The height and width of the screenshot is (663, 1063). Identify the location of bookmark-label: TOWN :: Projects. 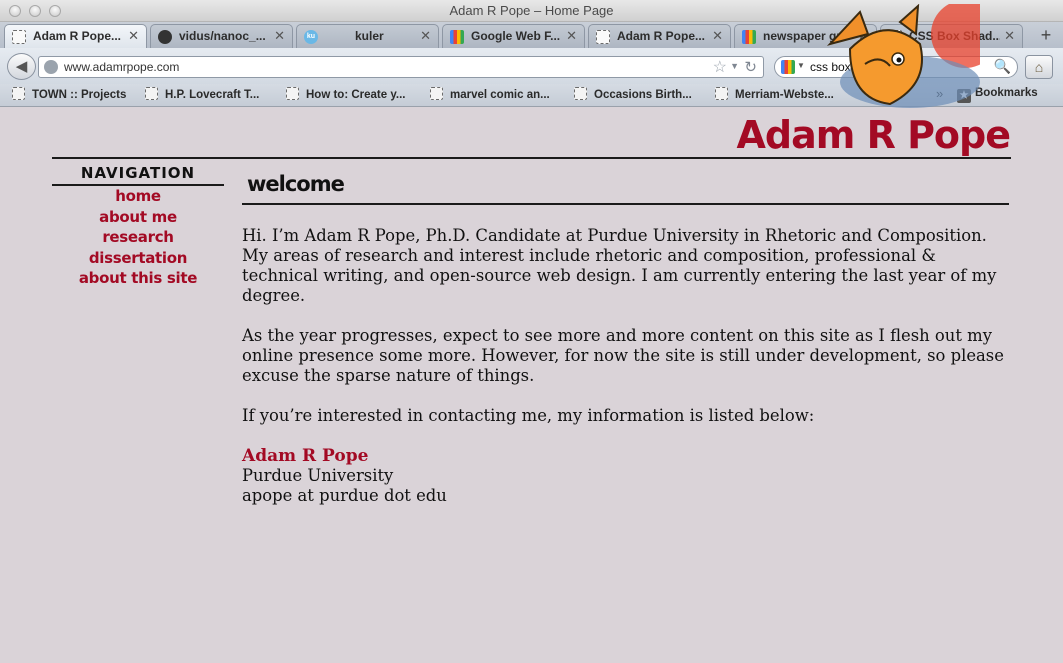
(79, 95).